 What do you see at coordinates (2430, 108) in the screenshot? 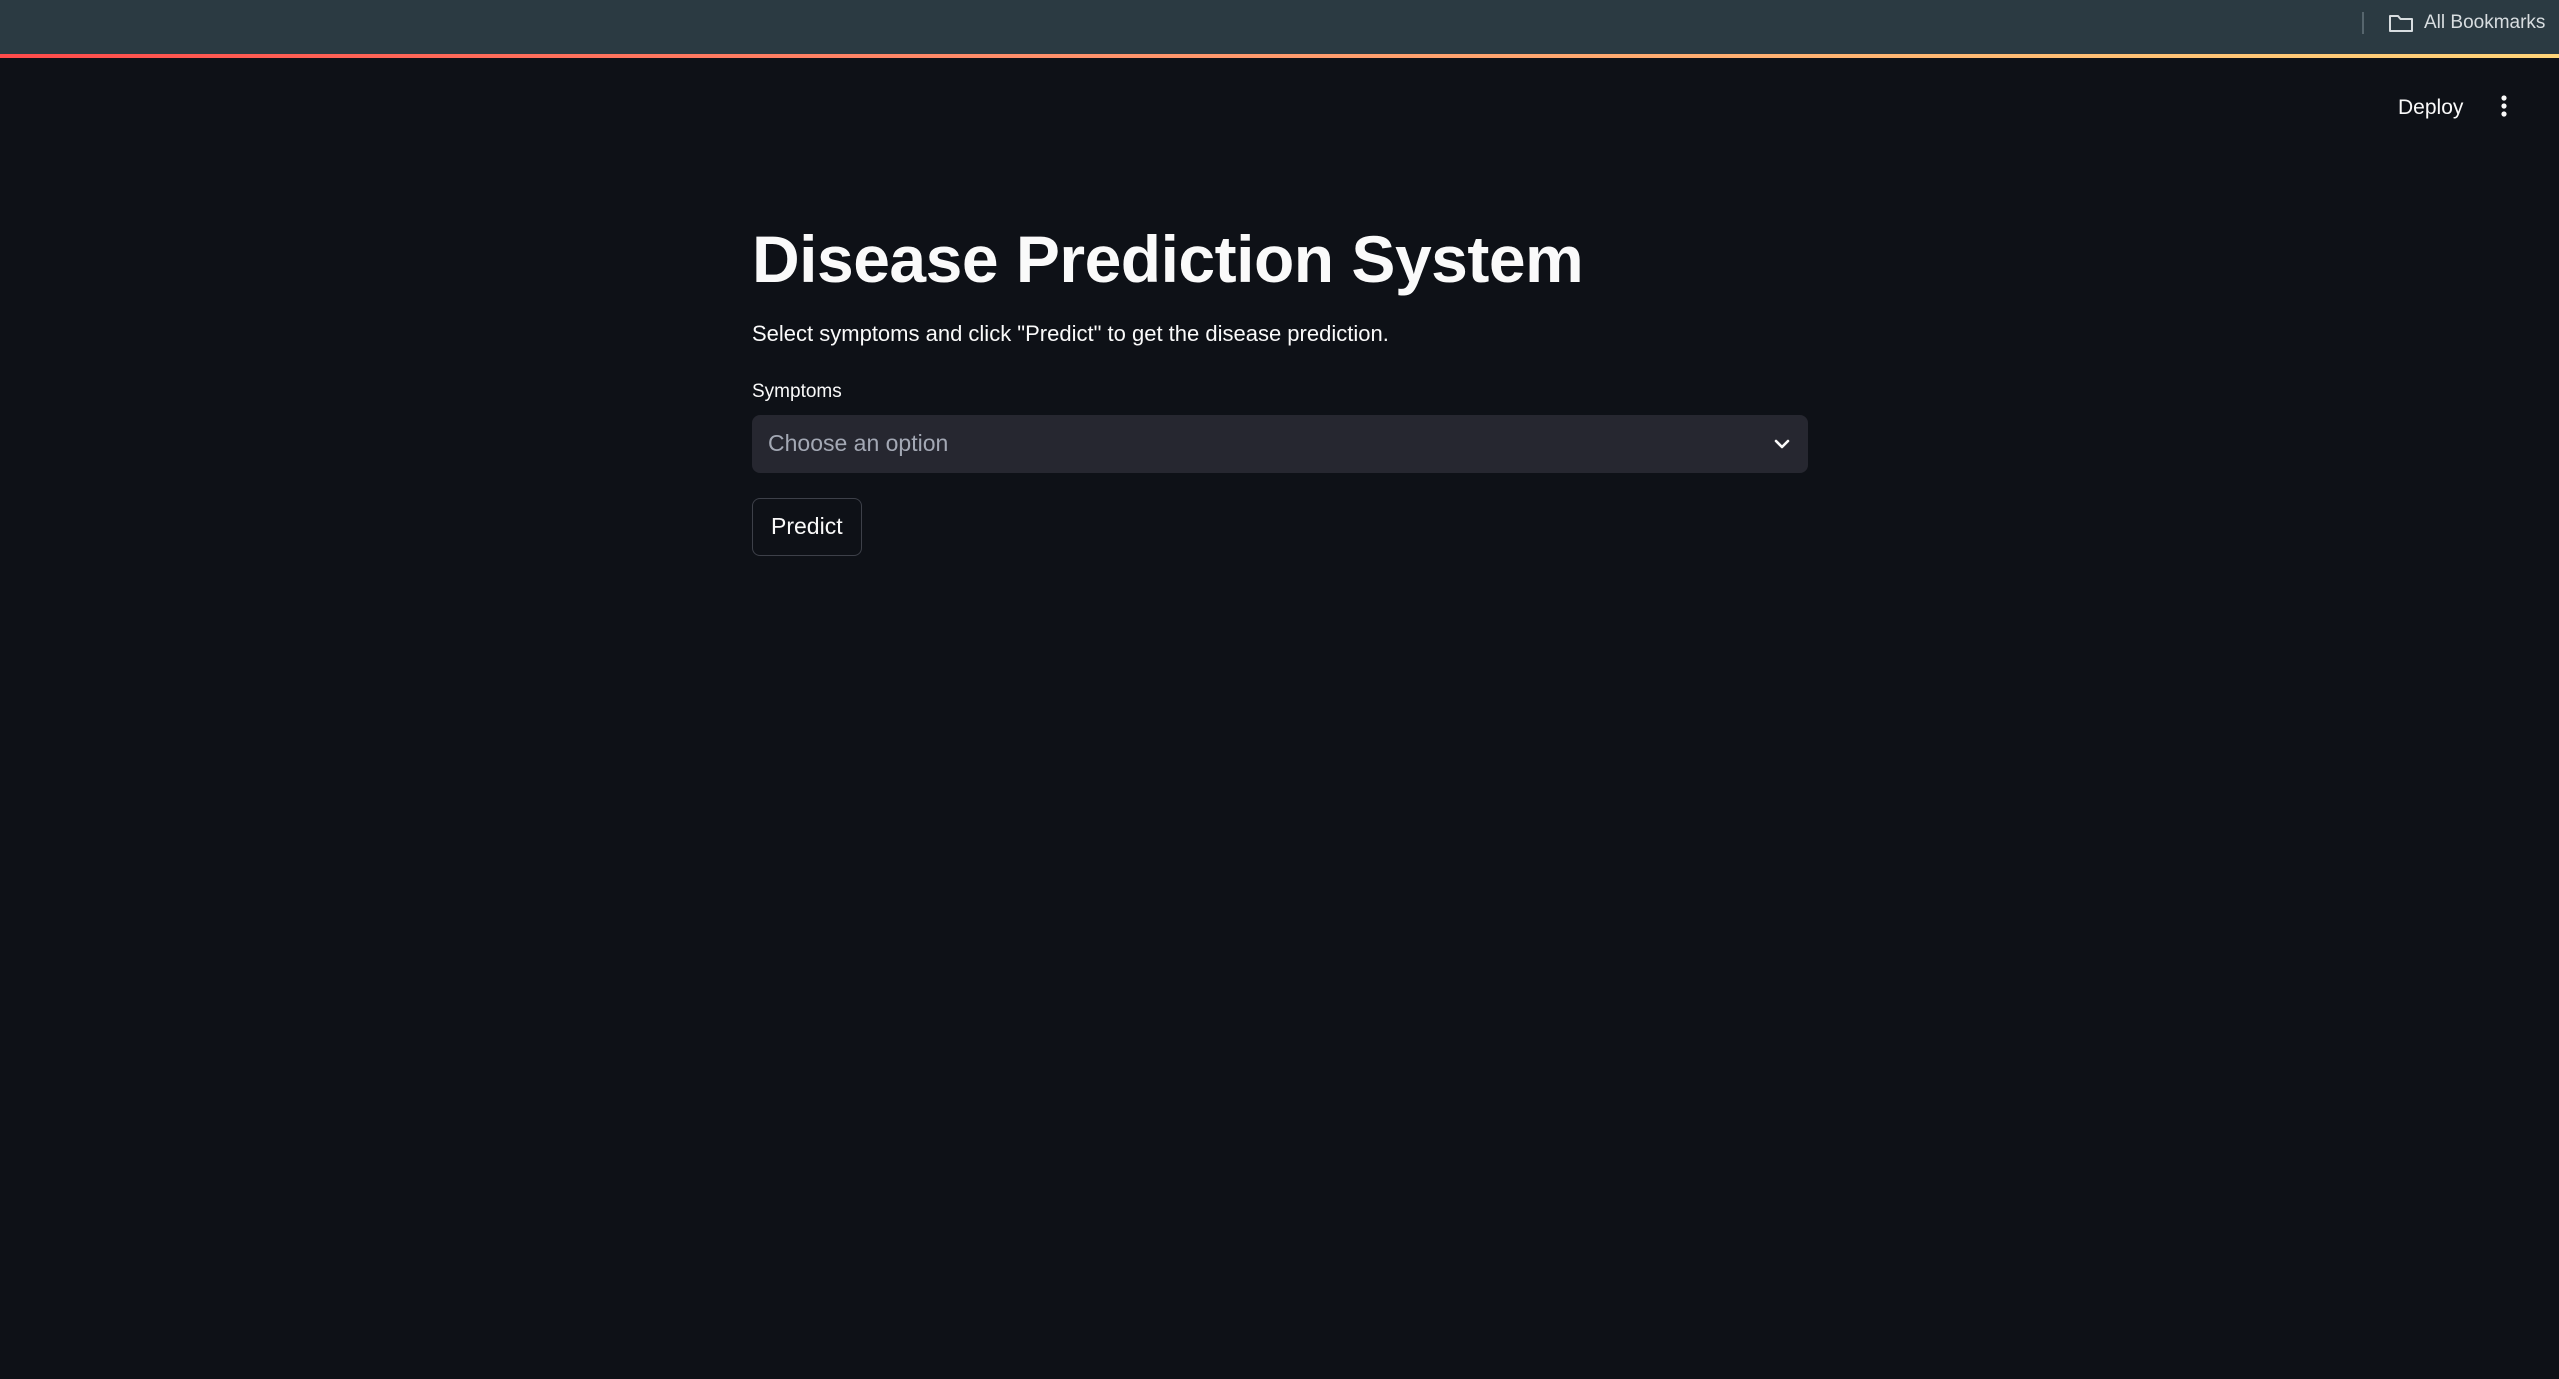
I see `deploy-button: Deploy` at bounding box center [2430, 108].